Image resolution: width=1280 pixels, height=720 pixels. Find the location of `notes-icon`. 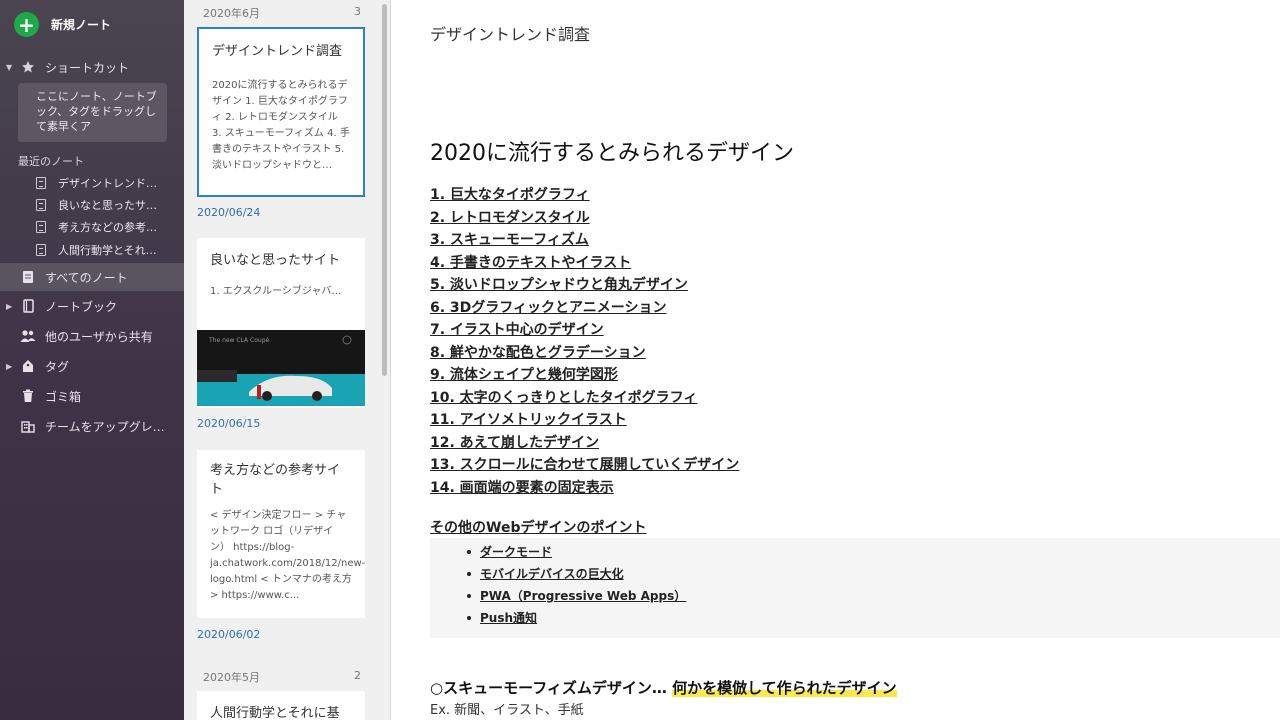

notes-icon is located at coordinates (28, 277).